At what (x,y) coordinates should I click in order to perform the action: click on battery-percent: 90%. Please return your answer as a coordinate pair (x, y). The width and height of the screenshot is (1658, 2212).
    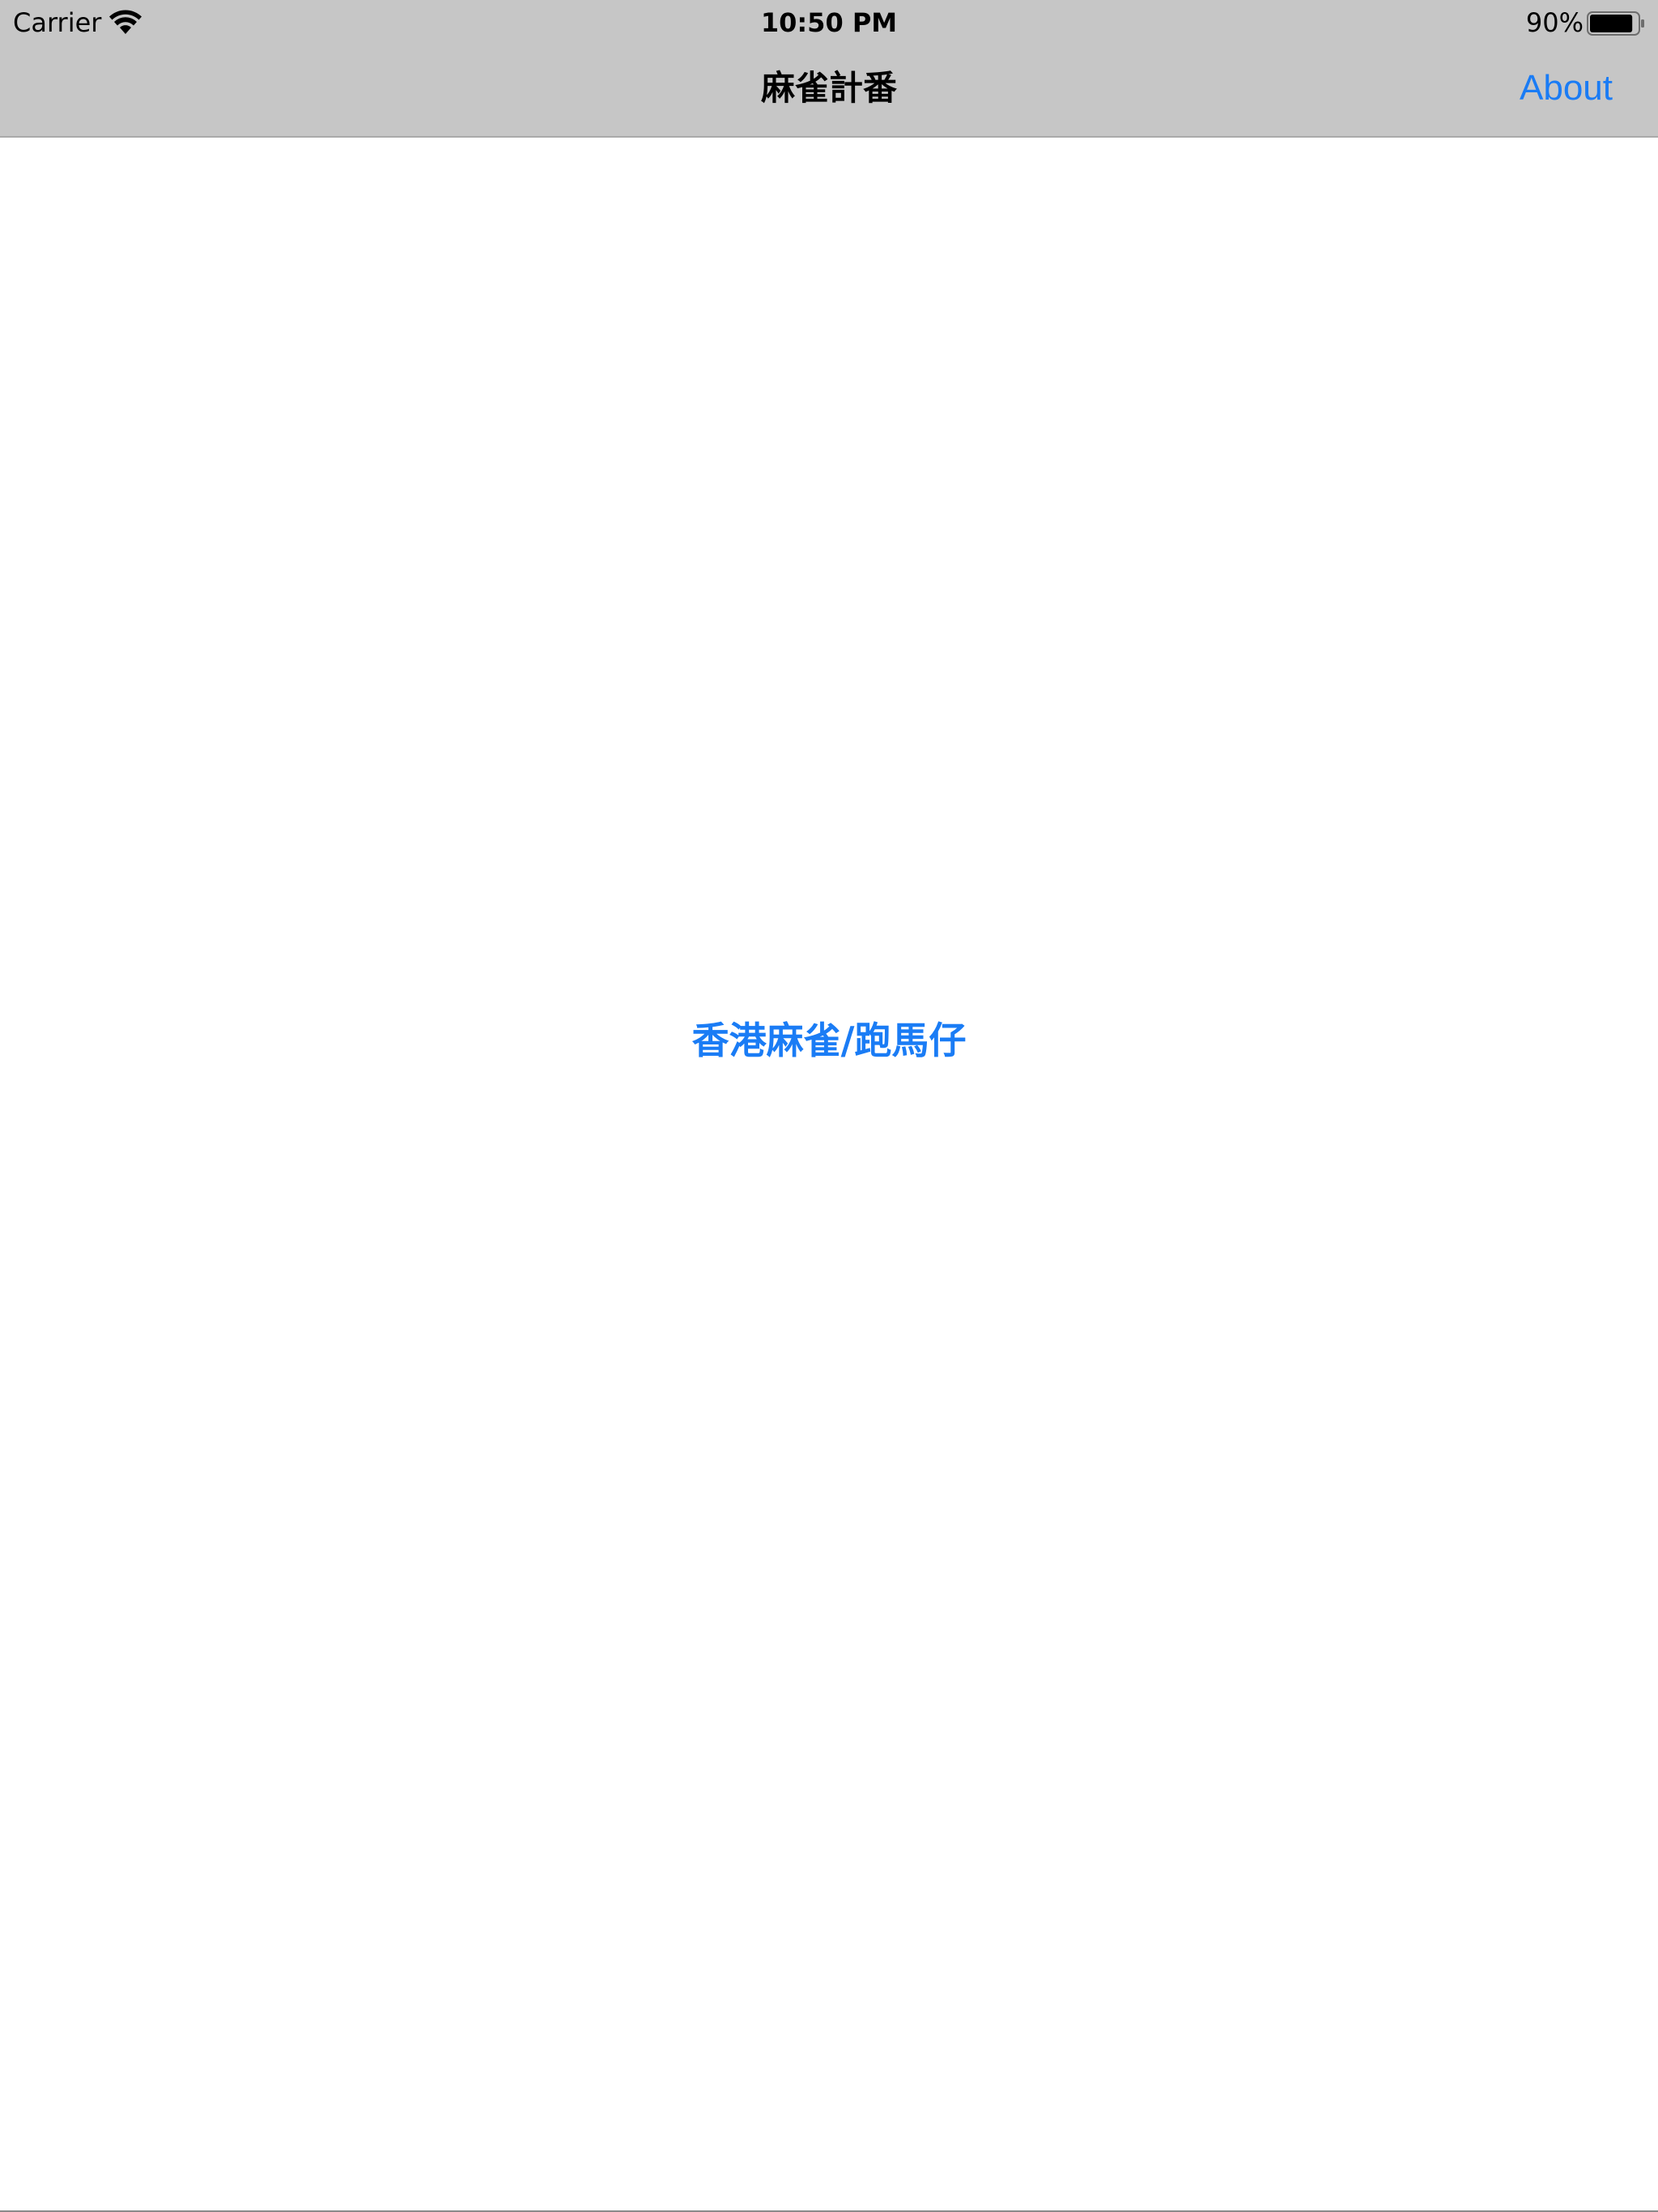
    Looking at the image, I should click on (1554, 22).